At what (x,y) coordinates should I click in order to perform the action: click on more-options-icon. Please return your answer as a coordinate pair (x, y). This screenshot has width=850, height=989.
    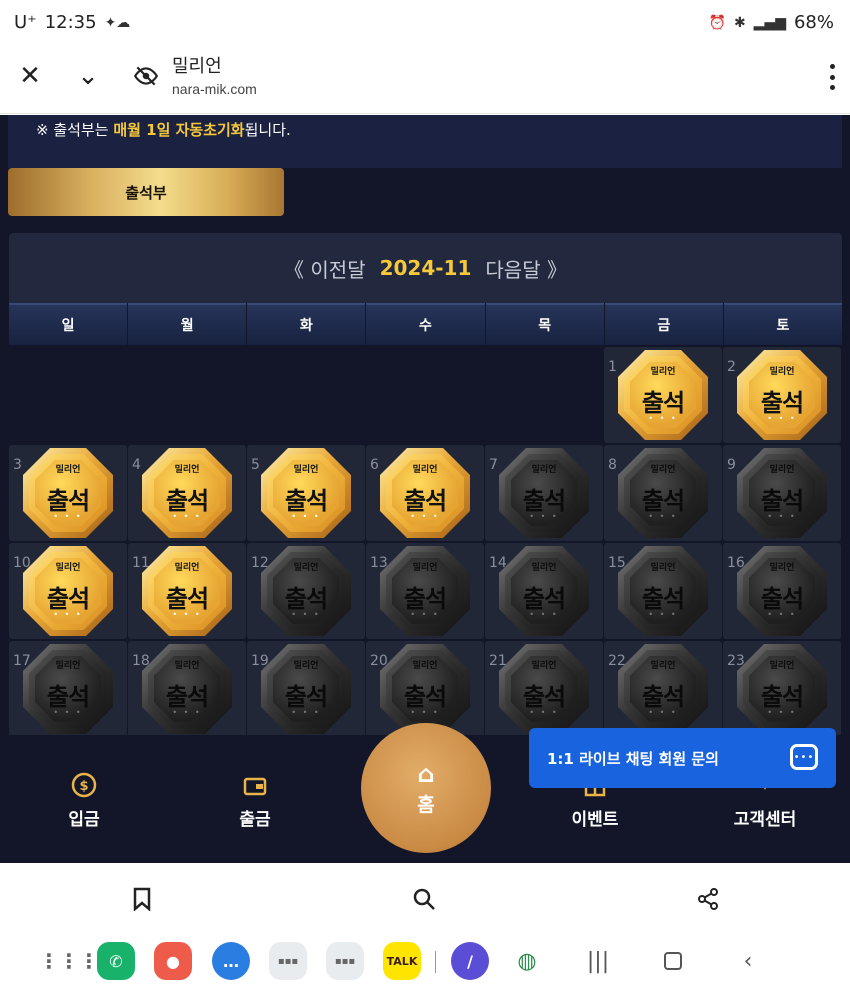
    Looking at the image, I should click on (832, 77).